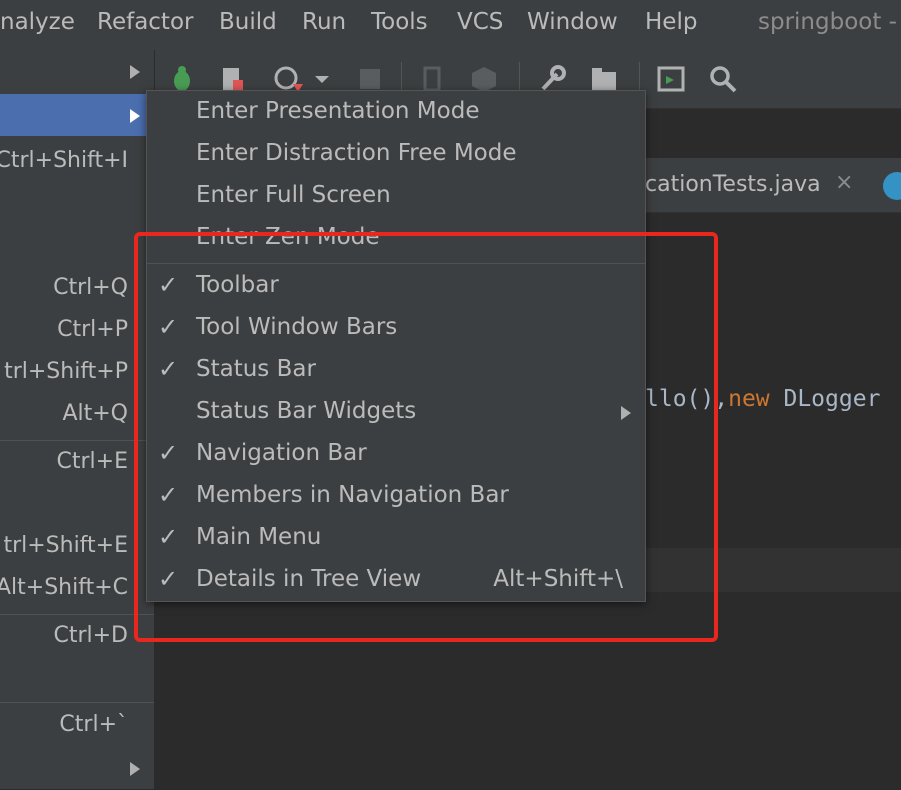 The image size is (901, 790). Describe the element at coordinates (95, 413) in the screenshot. I see `shortcut-label: Alt+Q` at that location.